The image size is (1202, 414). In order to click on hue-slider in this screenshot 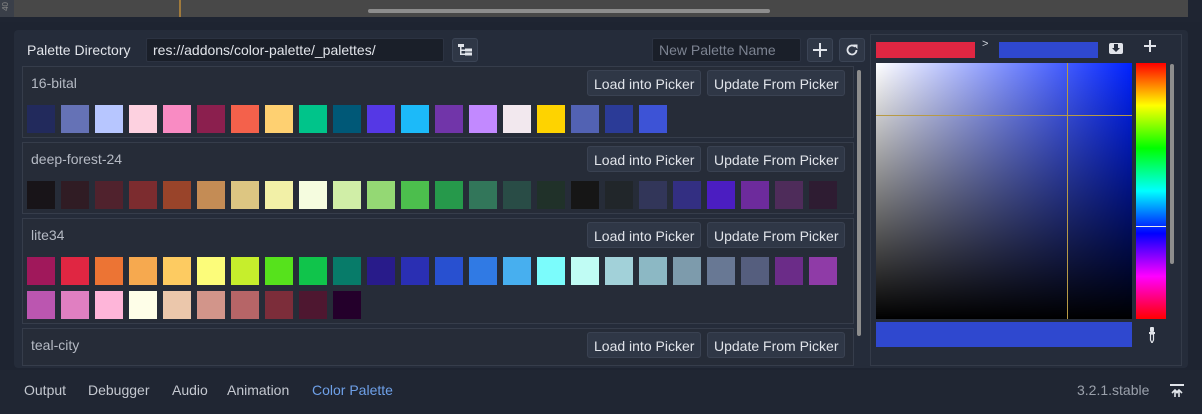, I will do `click(1151, 191)`.